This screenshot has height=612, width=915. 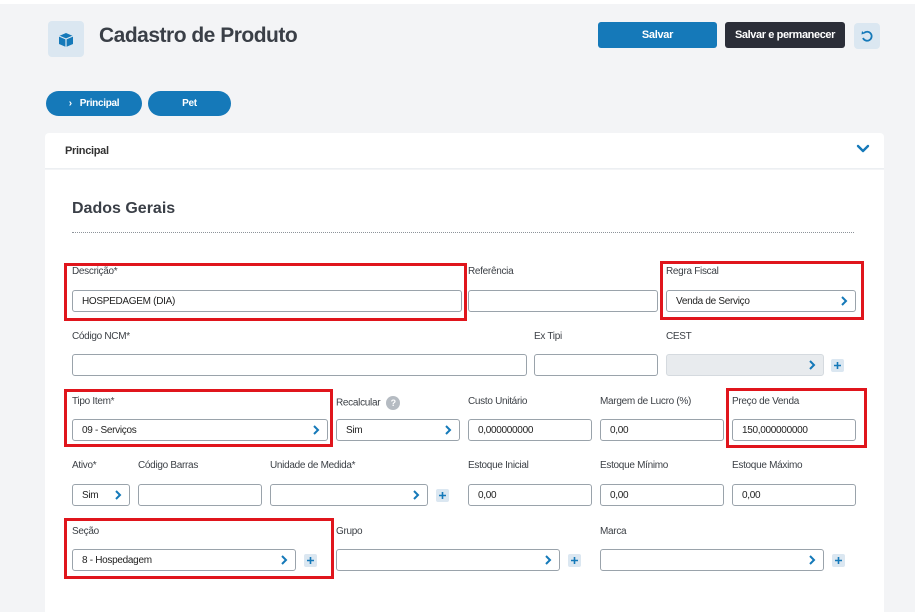 I want to click on estoque-inicial-input: 0,00, so click(x=530, y=495).